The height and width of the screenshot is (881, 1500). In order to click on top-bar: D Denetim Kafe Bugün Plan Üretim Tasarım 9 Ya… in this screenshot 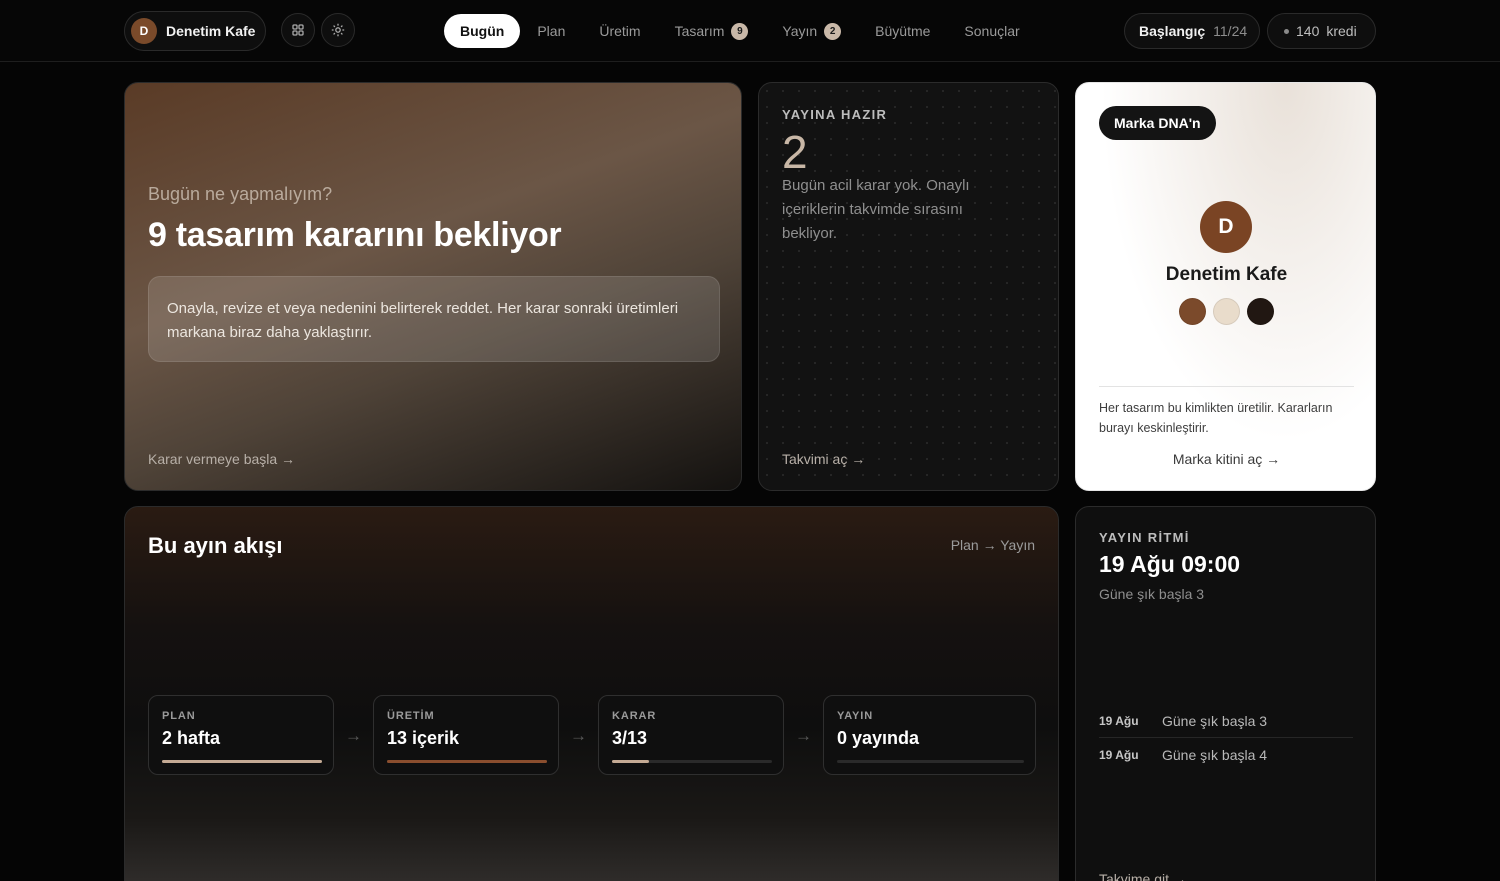, I will do `click(750, 31)`.